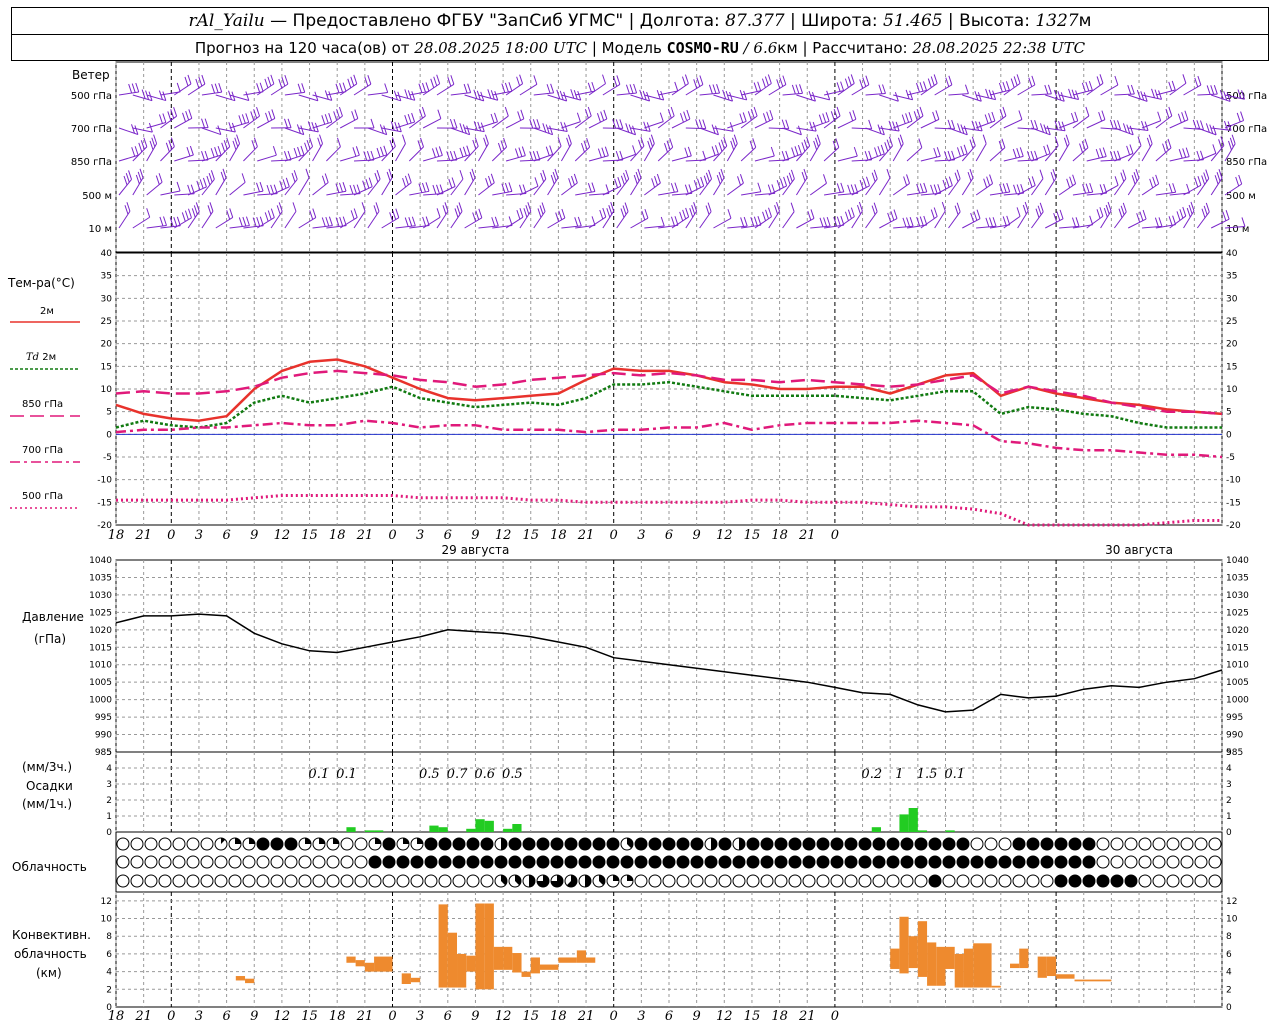 This screenshot has height=1024, width=1280. What do you see at coordinates (904, 823) in the screenshot?
I see `precip-bar` at bounding box center [904, 823].